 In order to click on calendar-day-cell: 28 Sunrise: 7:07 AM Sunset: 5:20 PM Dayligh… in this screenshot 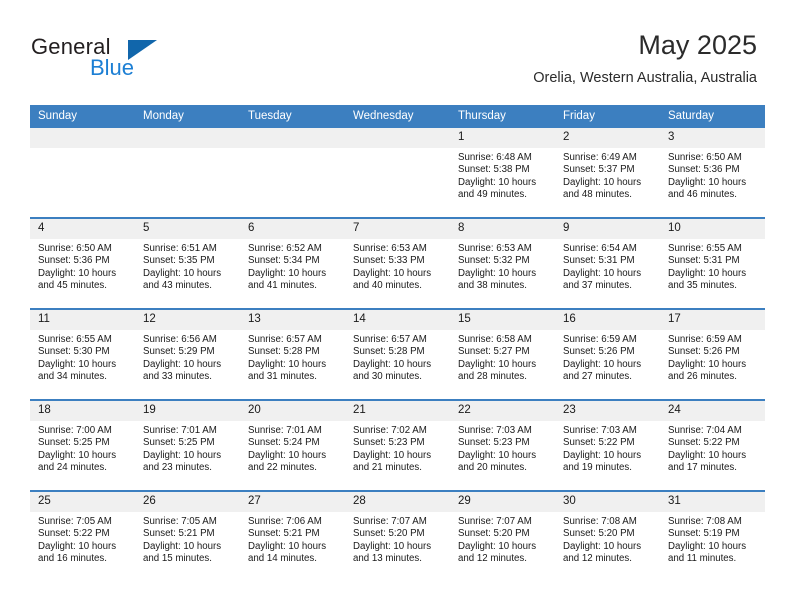, I will do `click(397, 535)`.